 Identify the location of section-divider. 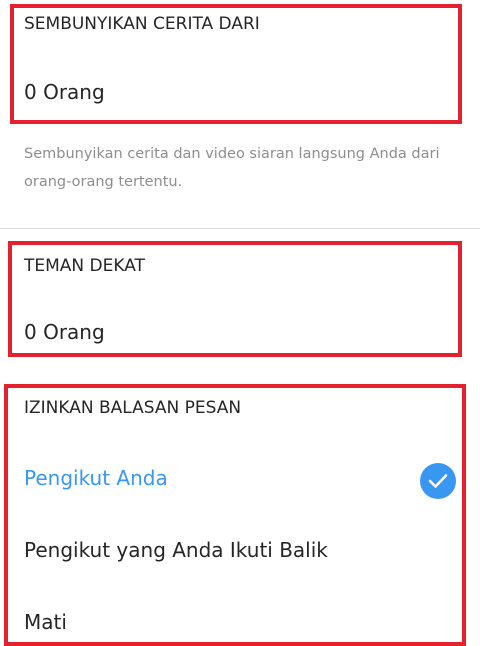
(240, 228).